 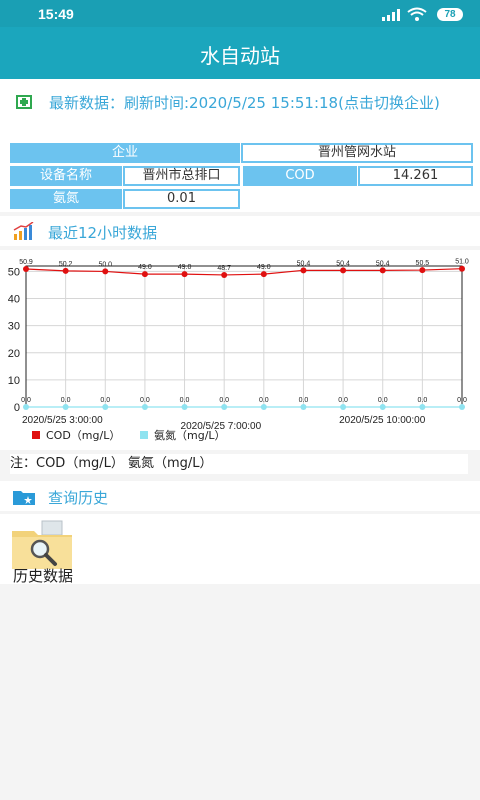 I want to click on folder-star-icon, so click(x=24, y=498).